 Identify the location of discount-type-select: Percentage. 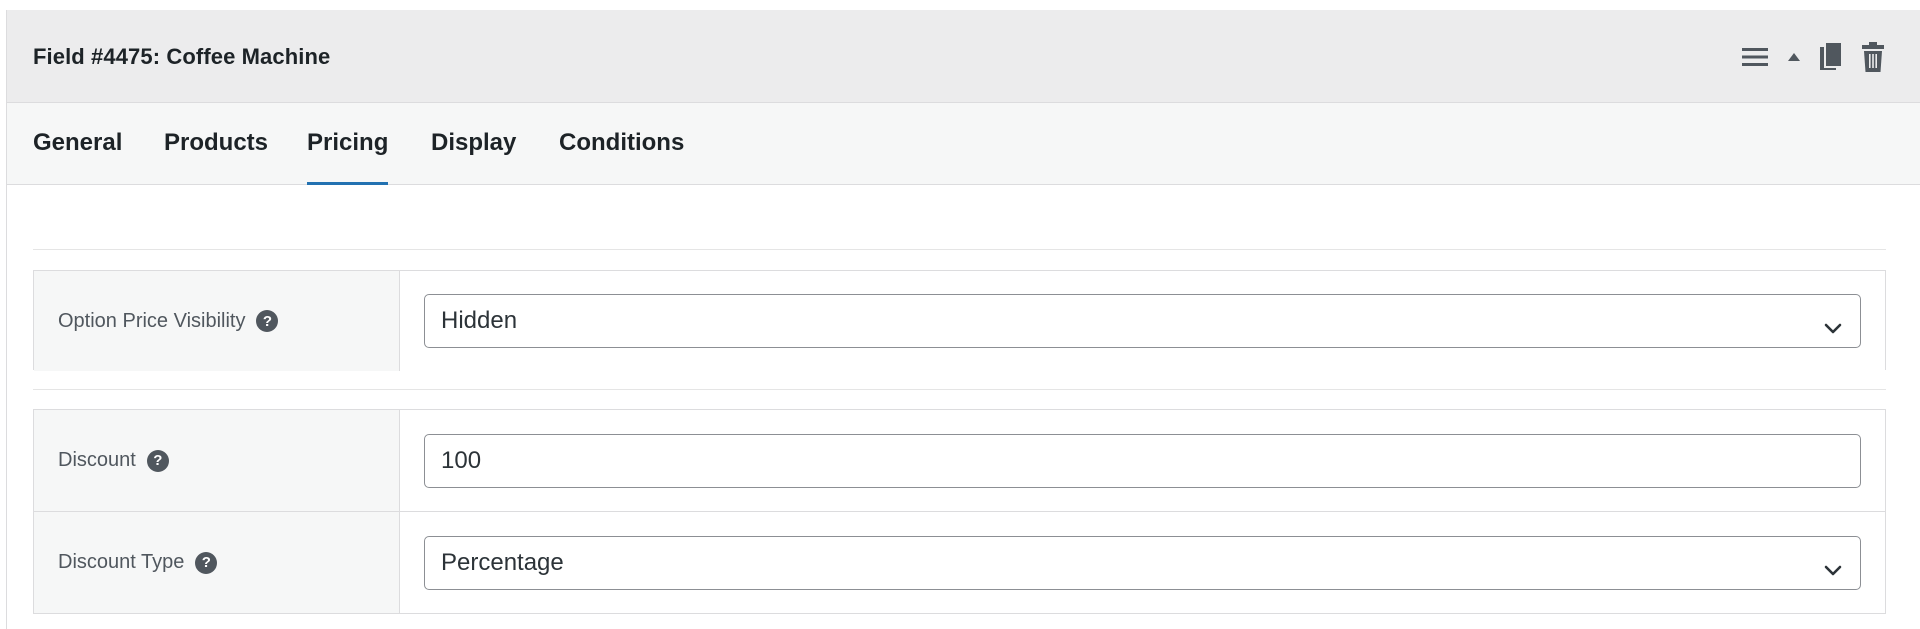
(1142, 562).